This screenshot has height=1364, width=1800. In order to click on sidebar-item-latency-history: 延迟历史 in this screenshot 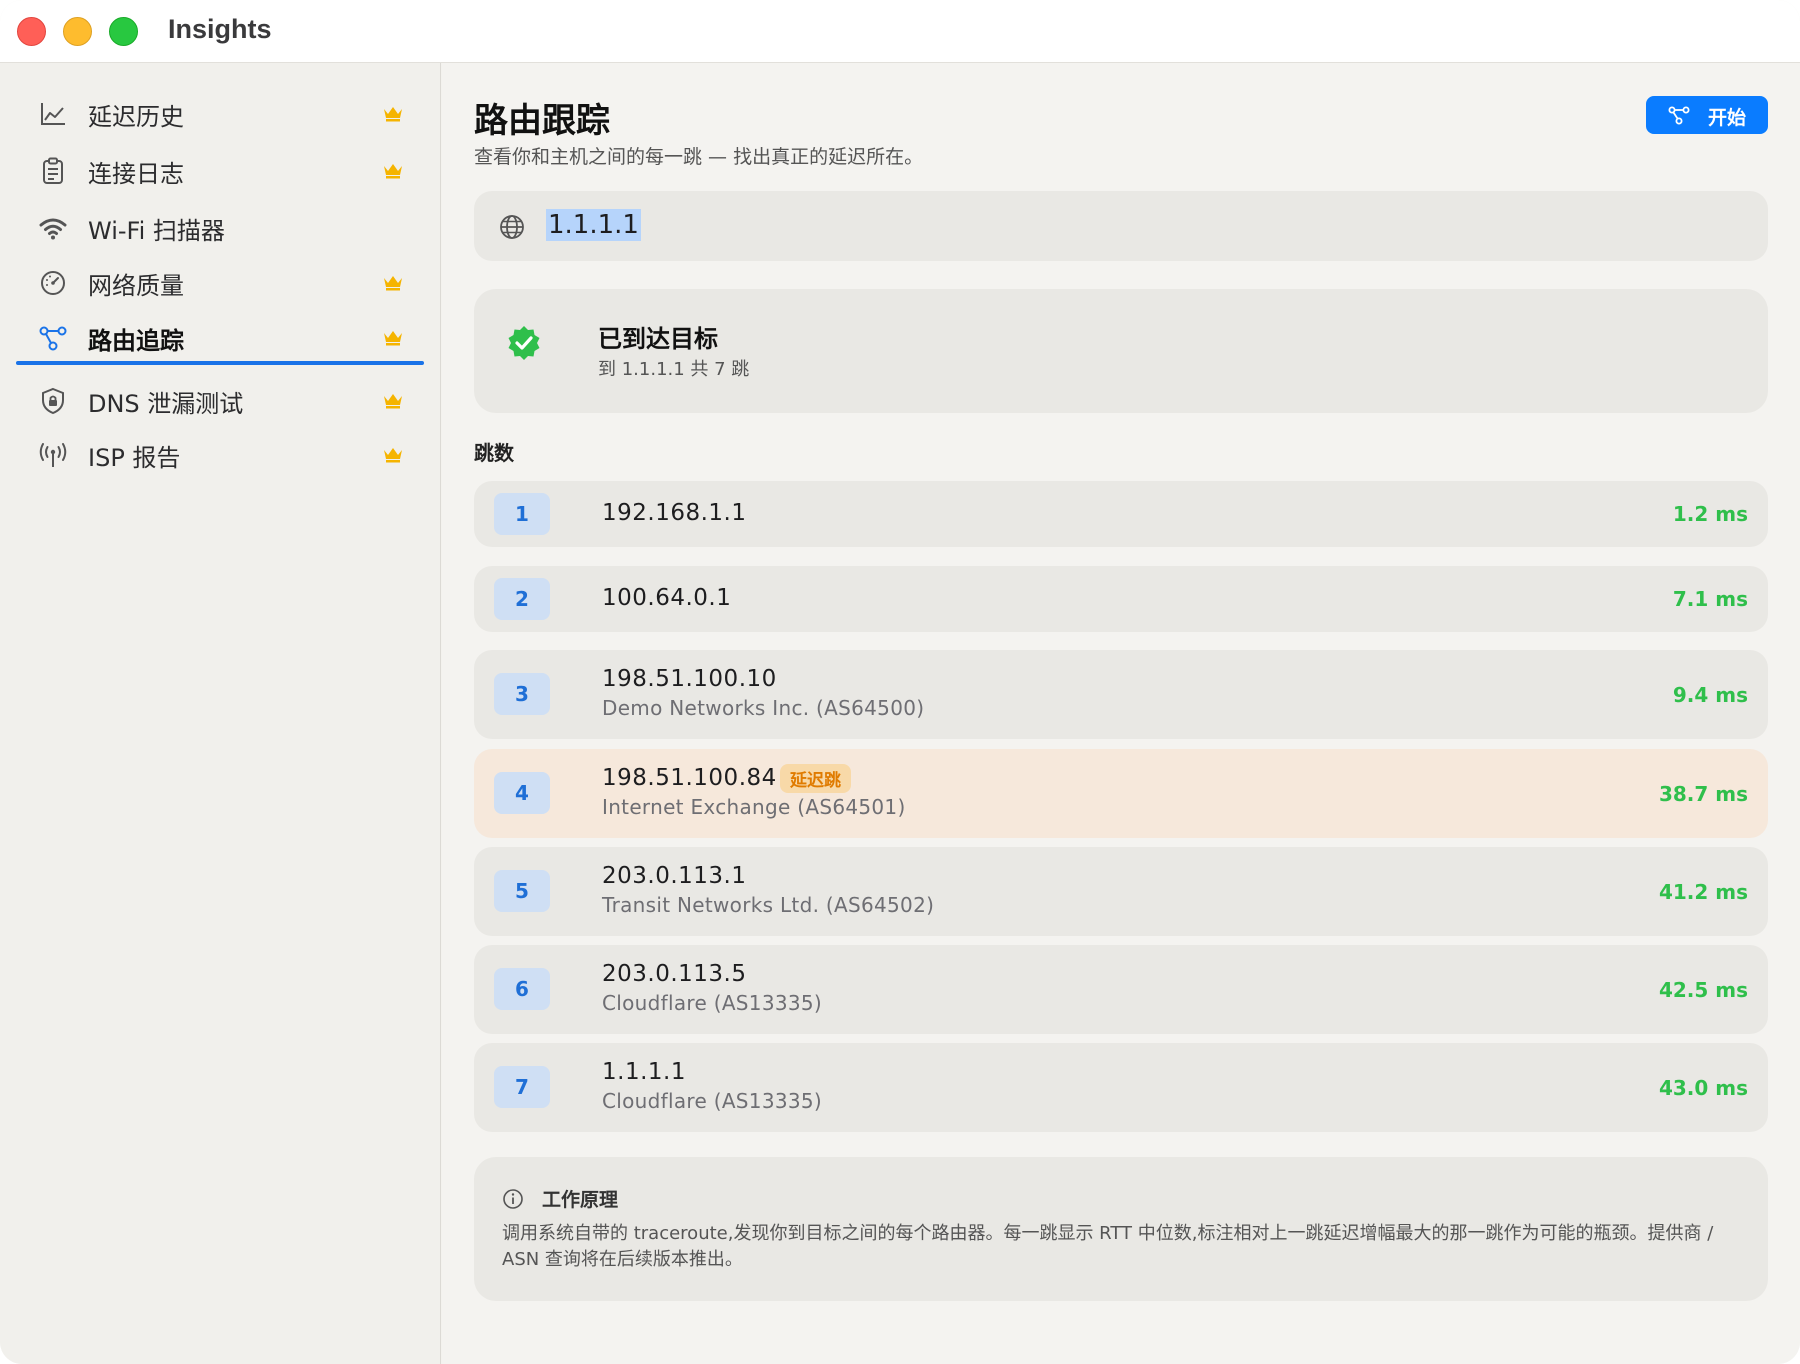, I will do `click(220, 114)`.